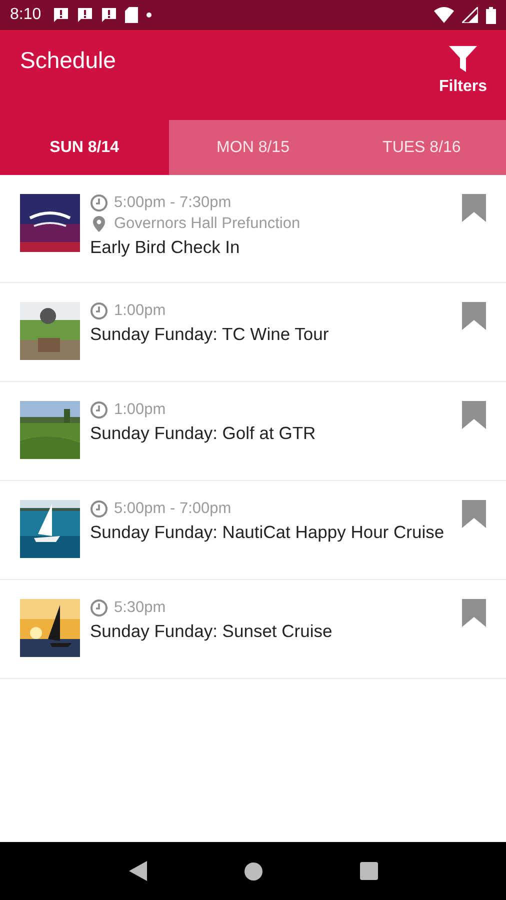  Describe the element at coordinates (444, 15) in the screenshot. I see `wifi-icon` at that location.